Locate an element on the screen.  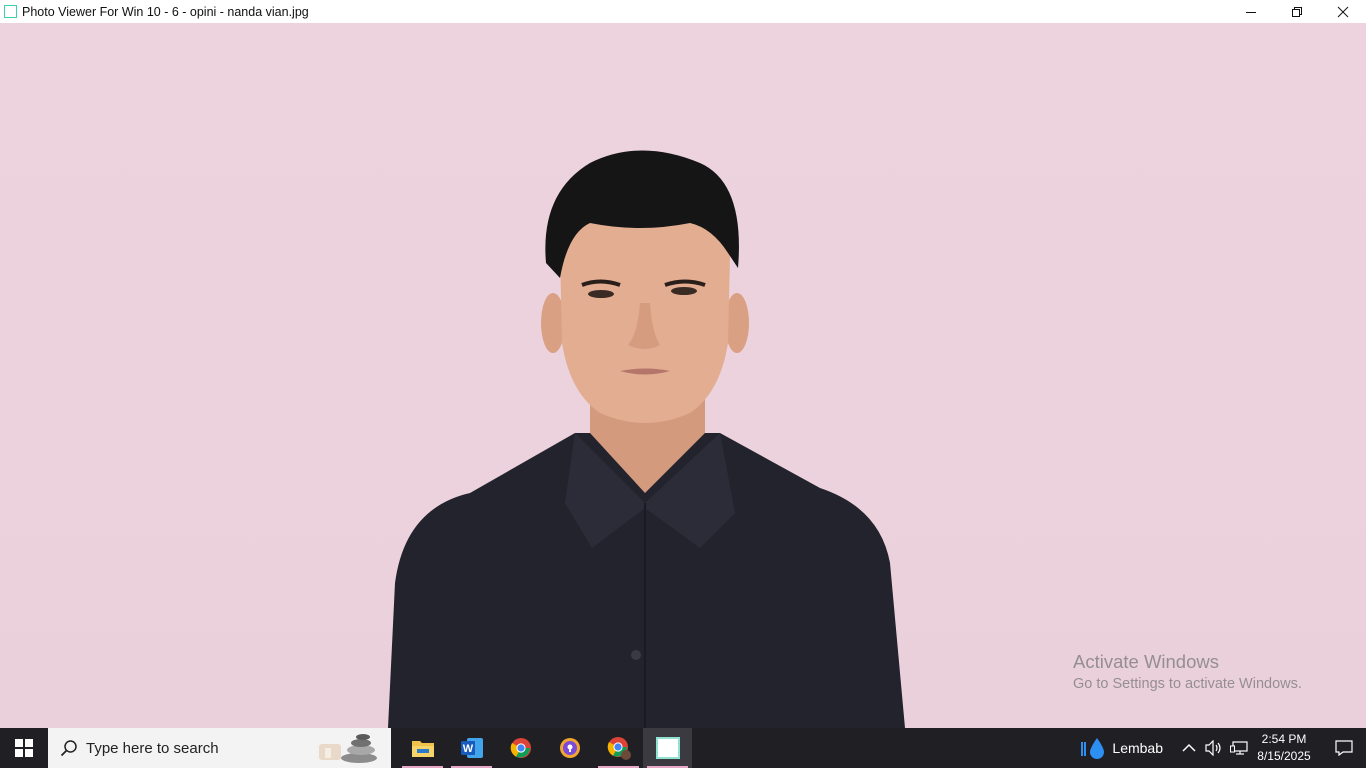
taskbar-file-explorer is located at coordinates (422, 748).